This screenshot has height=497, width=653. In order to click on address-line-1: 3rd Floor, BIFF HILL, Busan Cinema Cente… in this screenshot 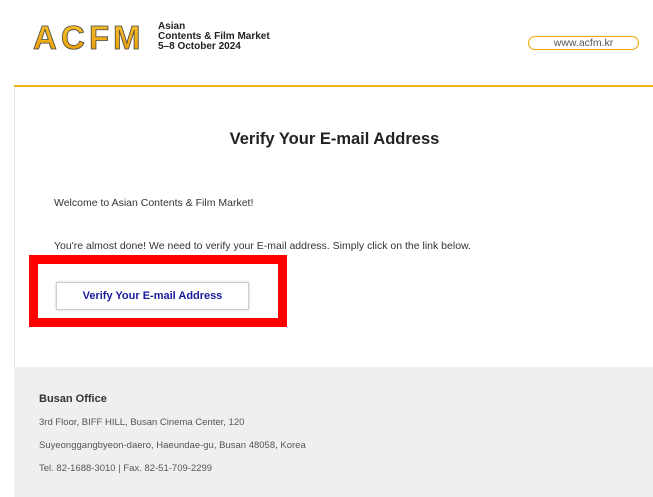, I will do `click(142, 422)`.